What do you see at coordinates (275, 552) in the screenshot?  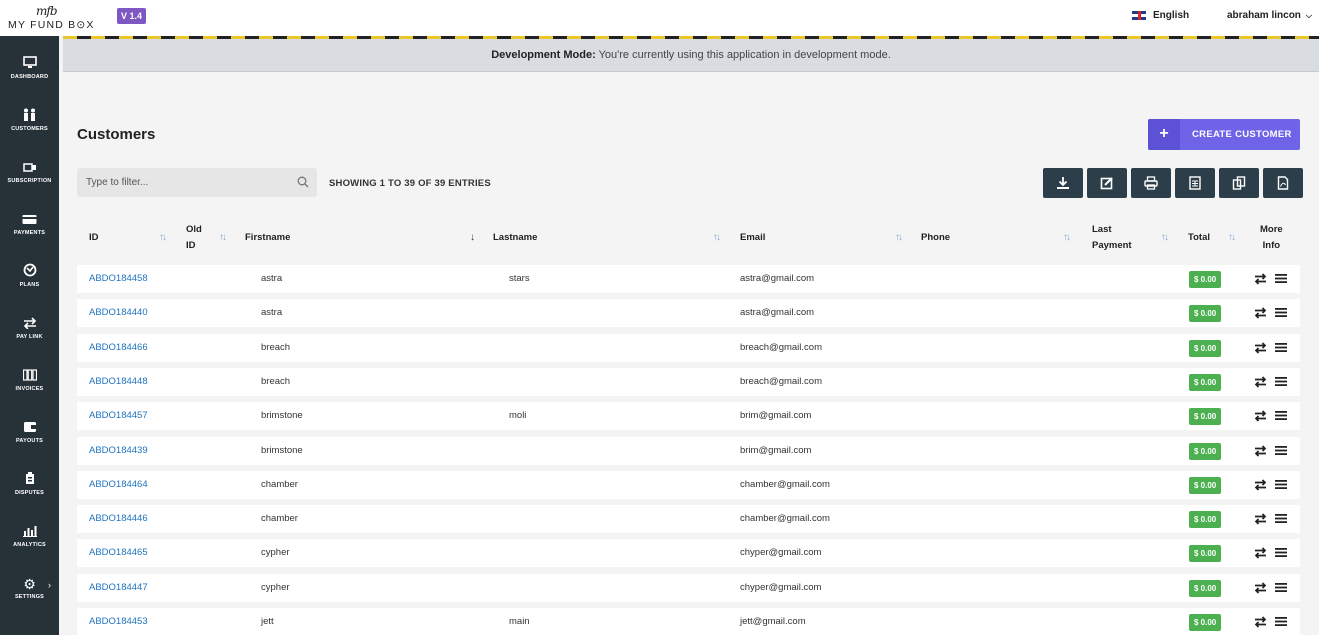 I see `firstname-cell: cypher` at bounding box center [275, 552].